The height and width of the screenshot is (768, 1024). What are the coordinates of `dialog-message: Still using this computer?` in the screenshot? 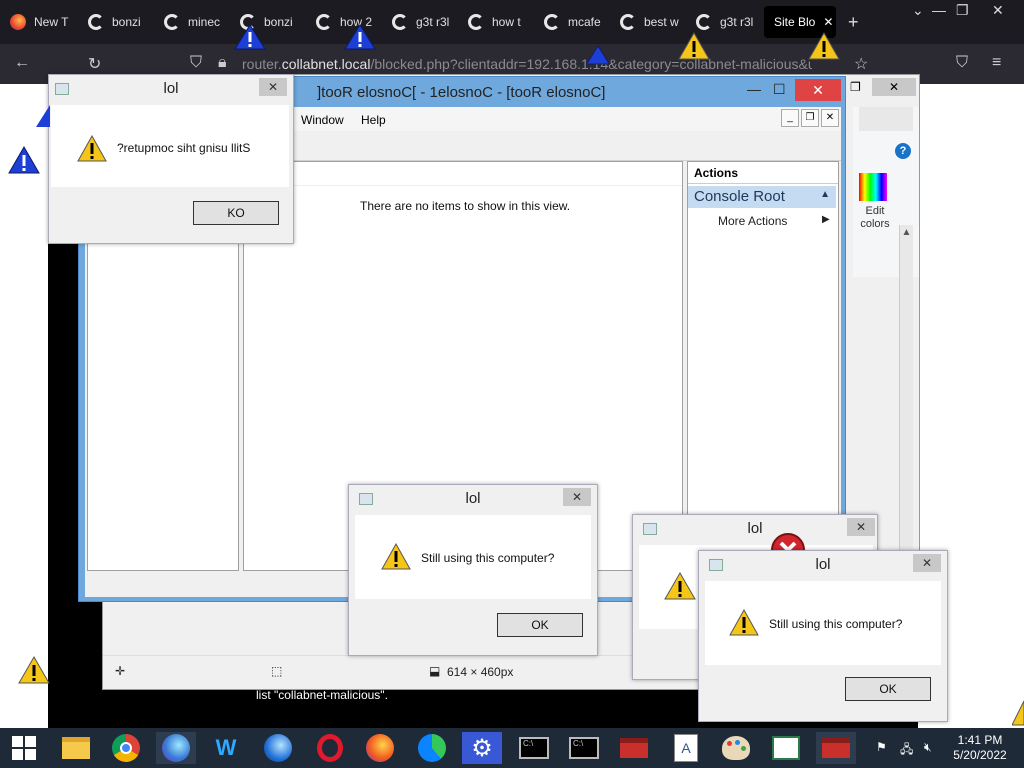 It's located at (836, 624).